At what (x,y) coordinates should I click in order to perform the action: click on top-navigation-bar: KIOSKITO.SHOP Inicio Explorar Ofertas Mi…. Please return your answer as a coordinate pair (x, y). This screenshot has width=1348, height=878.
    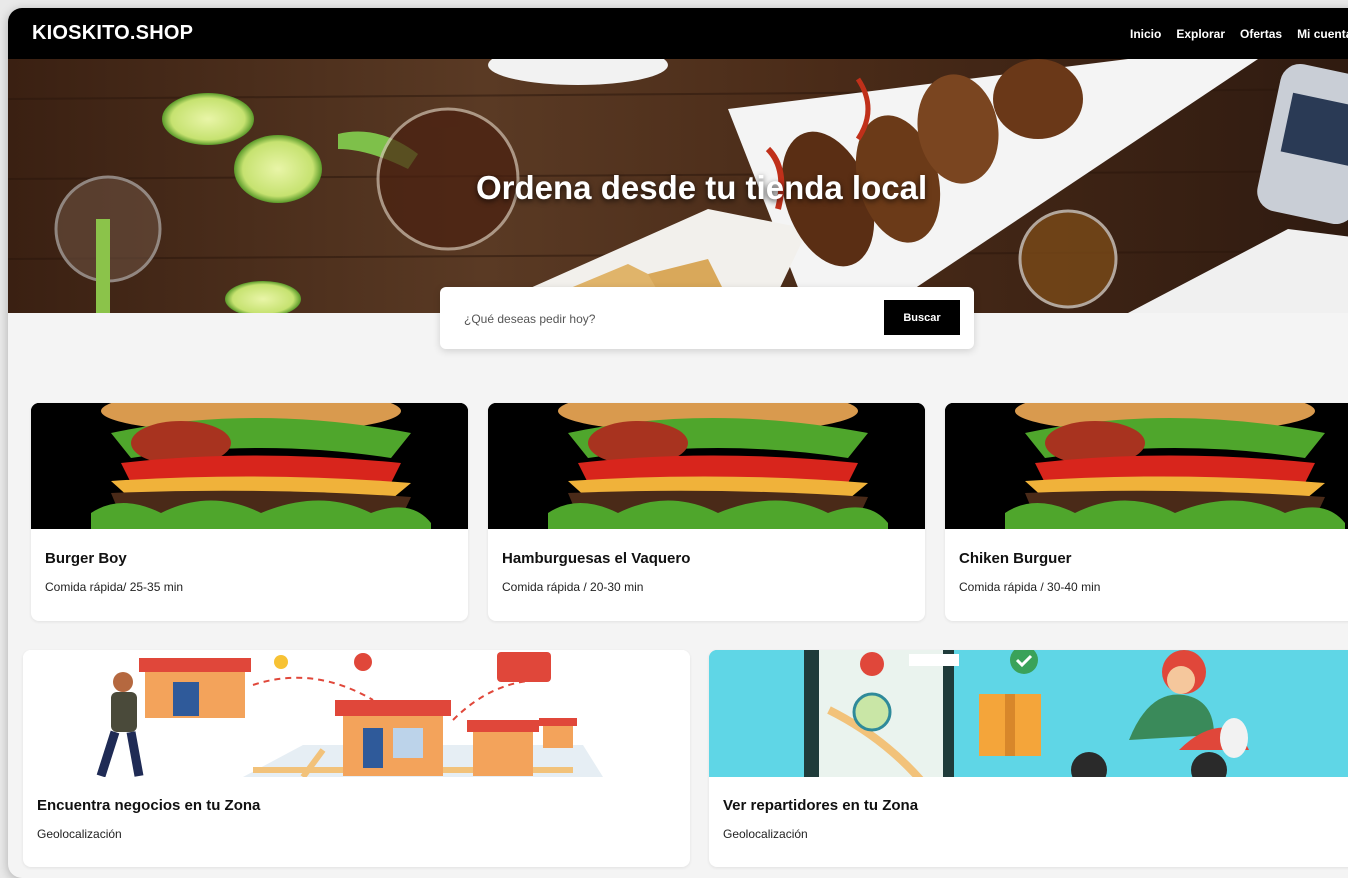
    Looking at the image, I should click on (678, 33).